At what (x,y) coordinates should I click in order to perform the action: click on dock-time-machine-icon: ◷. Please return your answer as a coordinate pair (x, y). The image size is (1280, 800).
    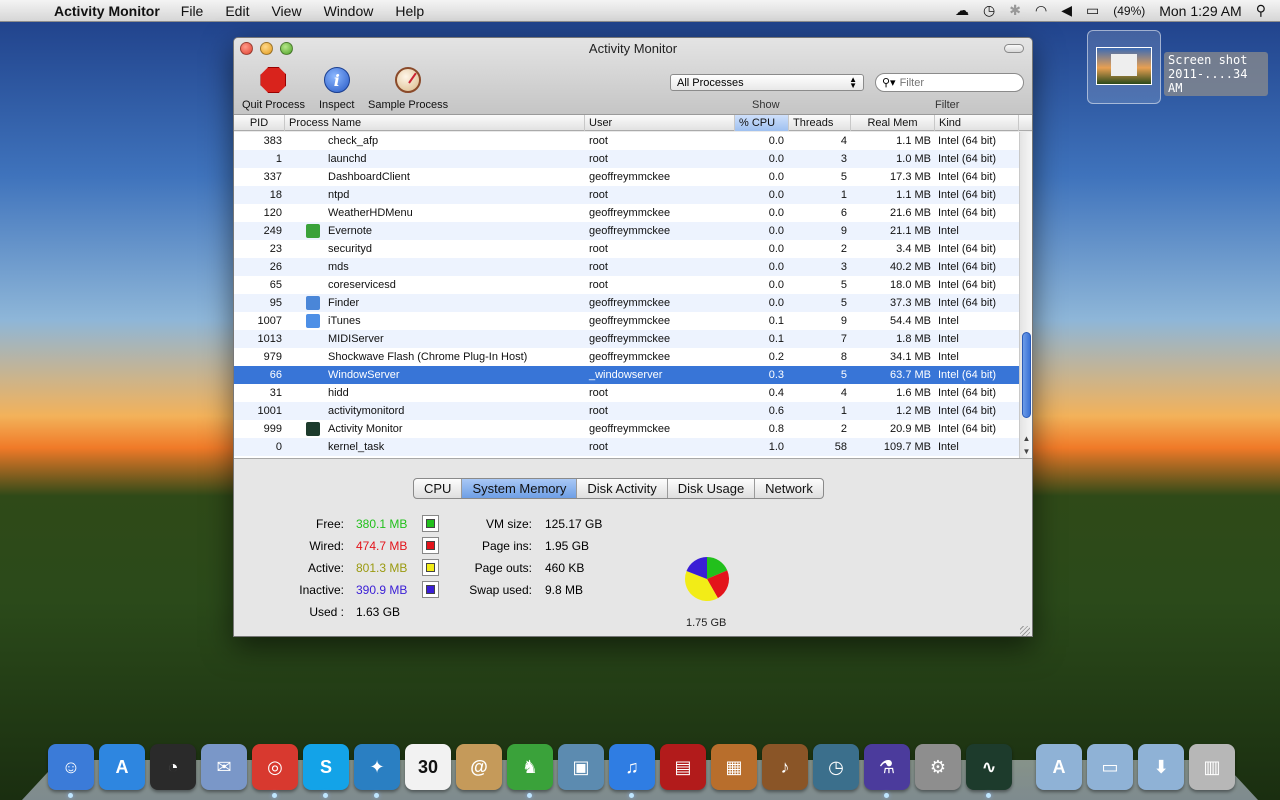
    Looking at the image, I should click on (836, 767).